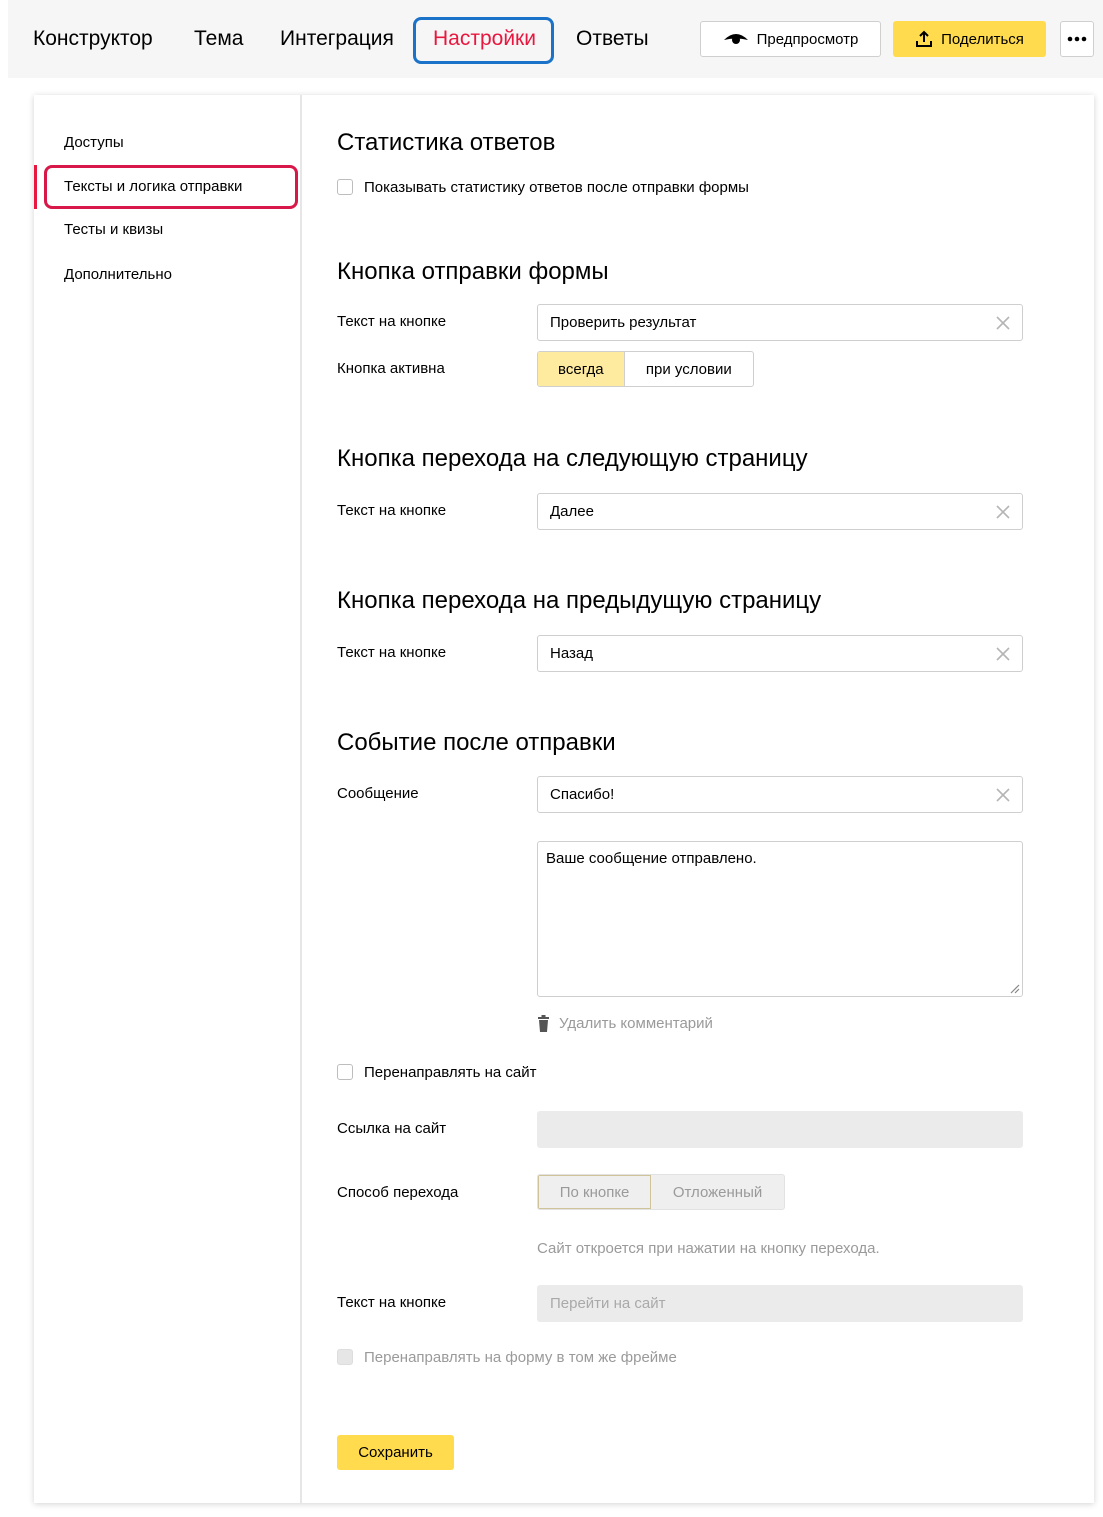 Image resolution: width=1103 pixels, height=1517 pixels. What do you see at coordinates (378, 793) in the screenshot?
I see `message-label: Сообщение` at bounding box center [378, 793].